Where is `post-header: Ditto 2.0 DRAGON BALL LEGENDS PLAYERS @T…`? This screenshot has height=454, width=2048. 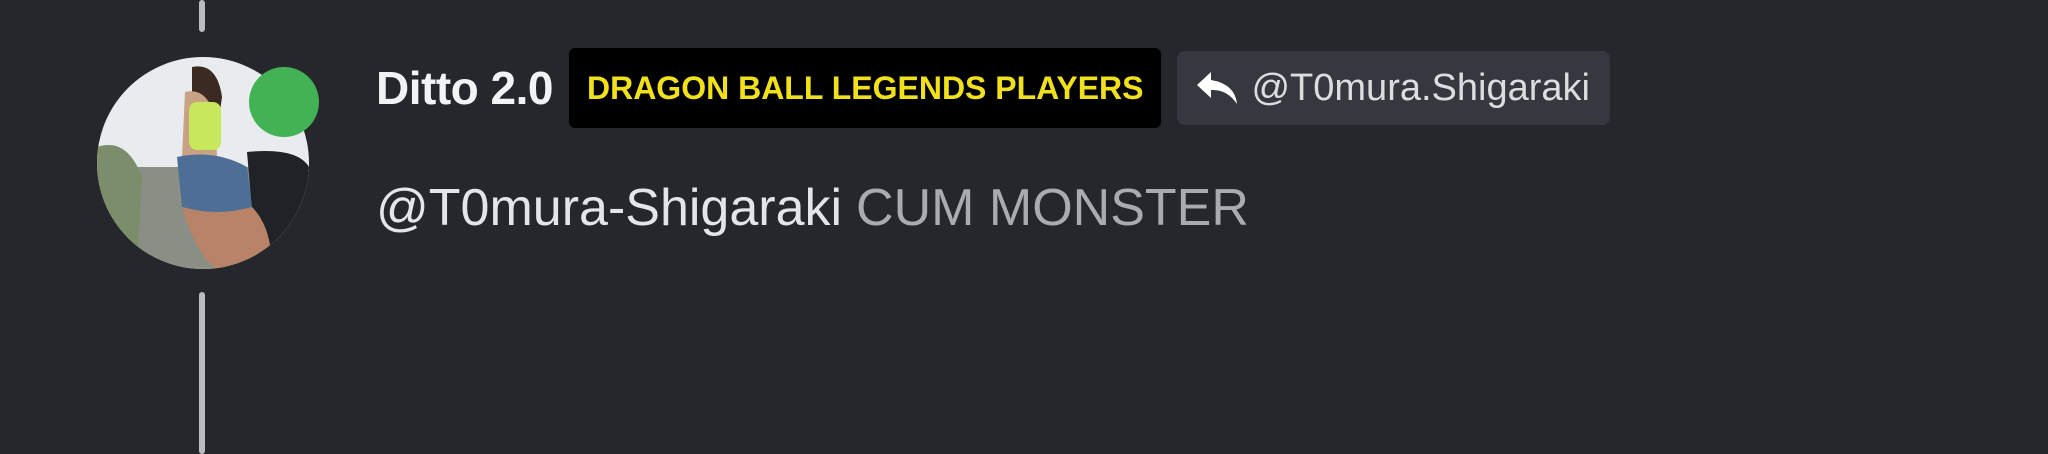 post-header: Ditto 2.0 DRAGON BALL LEGENDS PLAYERS @T… is located at coordinates (993, 88).